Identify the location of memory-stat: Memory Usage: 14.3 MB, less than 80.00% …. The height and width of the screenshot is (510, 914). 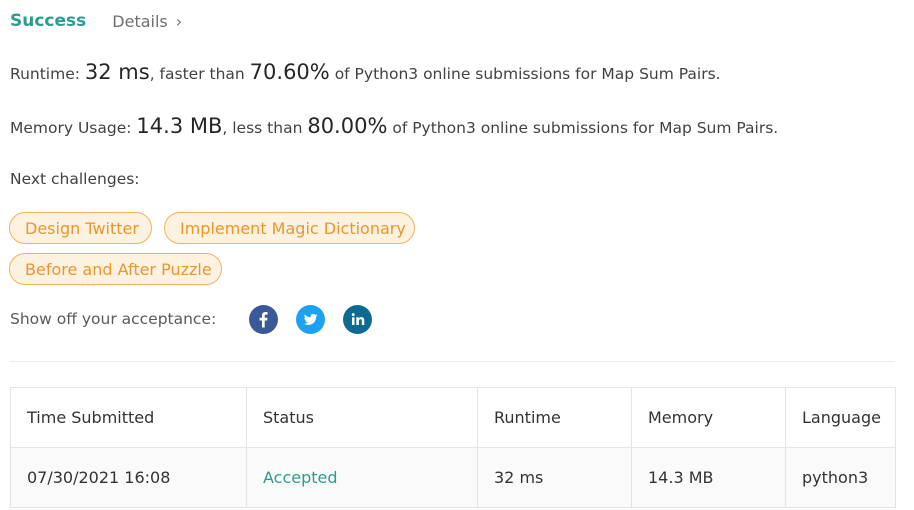
(394, 126).